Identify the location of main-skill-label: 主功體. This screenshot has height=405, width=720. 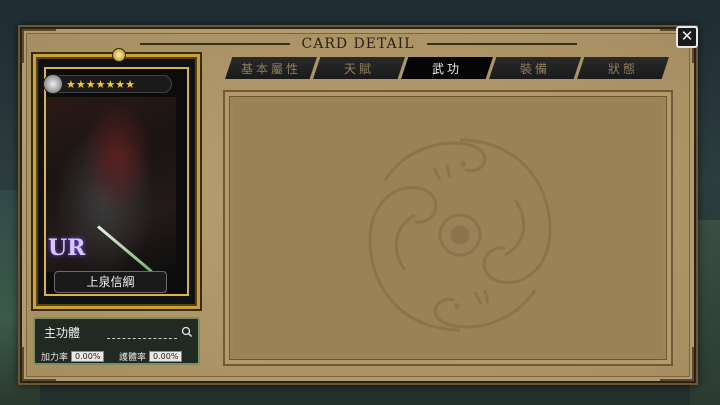
(62, 333).